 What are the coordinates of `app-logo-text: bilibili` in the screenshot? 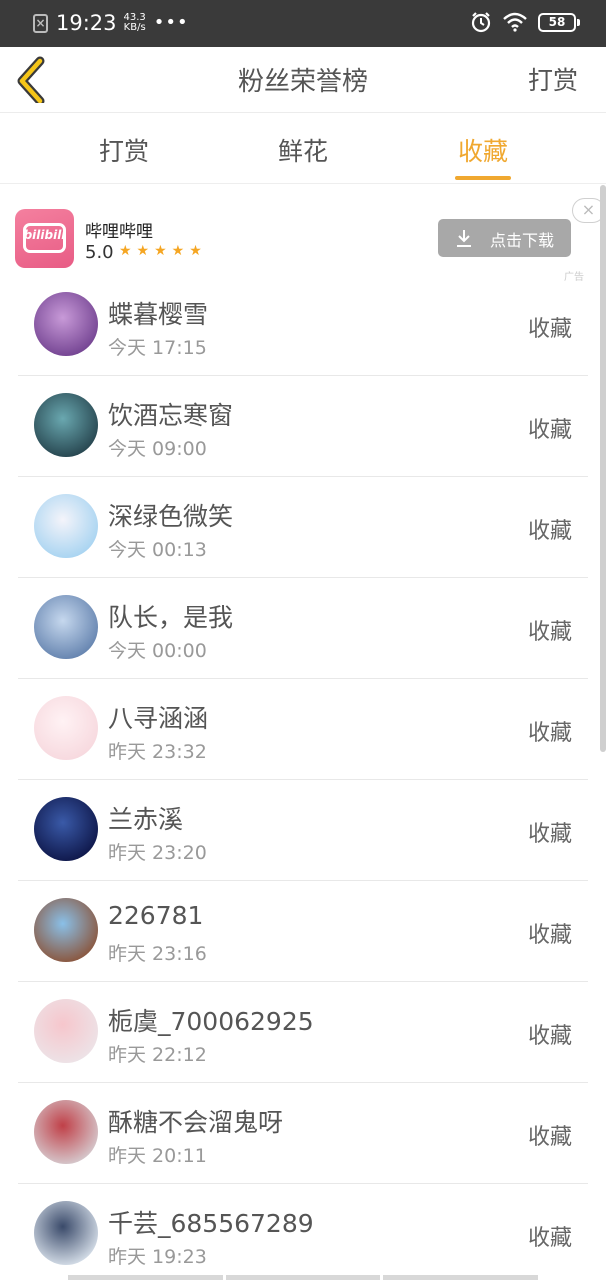 It's located at (44, 235).